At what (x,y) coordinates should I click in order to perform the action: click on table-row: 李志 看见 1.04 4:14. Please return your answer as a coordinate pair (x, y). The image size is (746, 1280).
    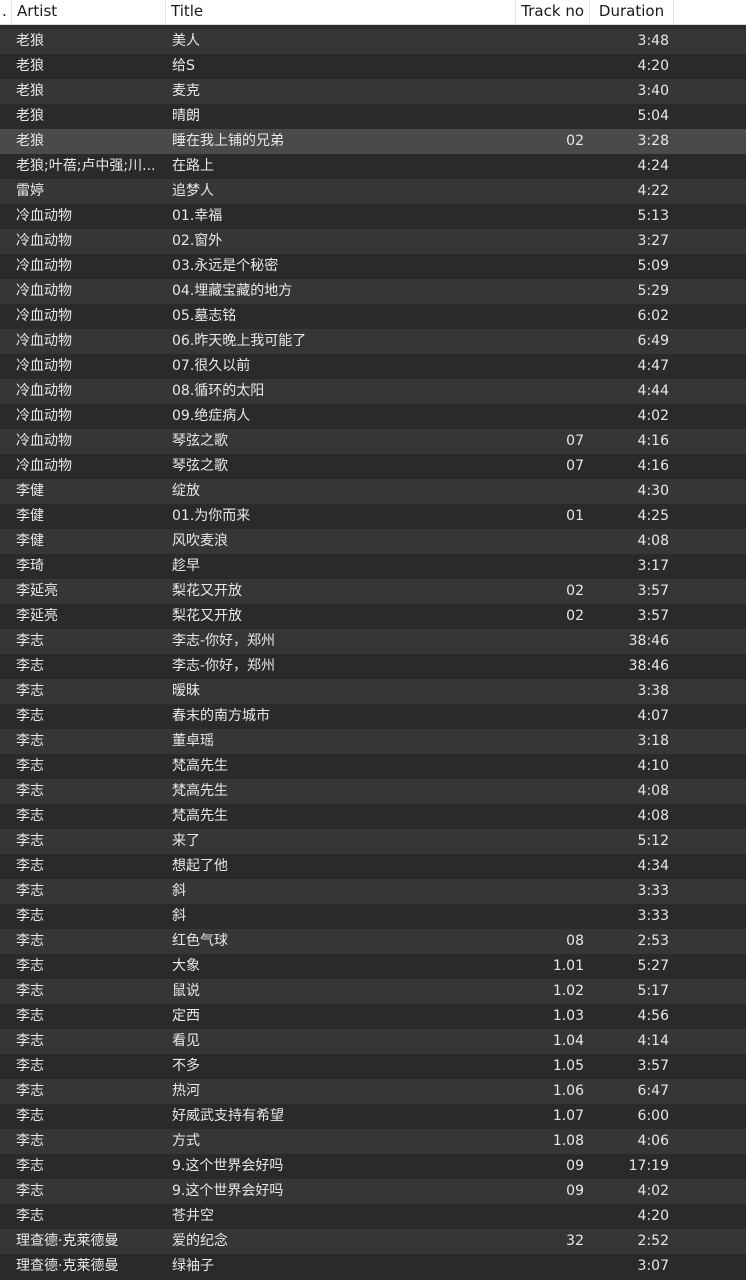
    Looking at the image, I should click on (373, 1041).